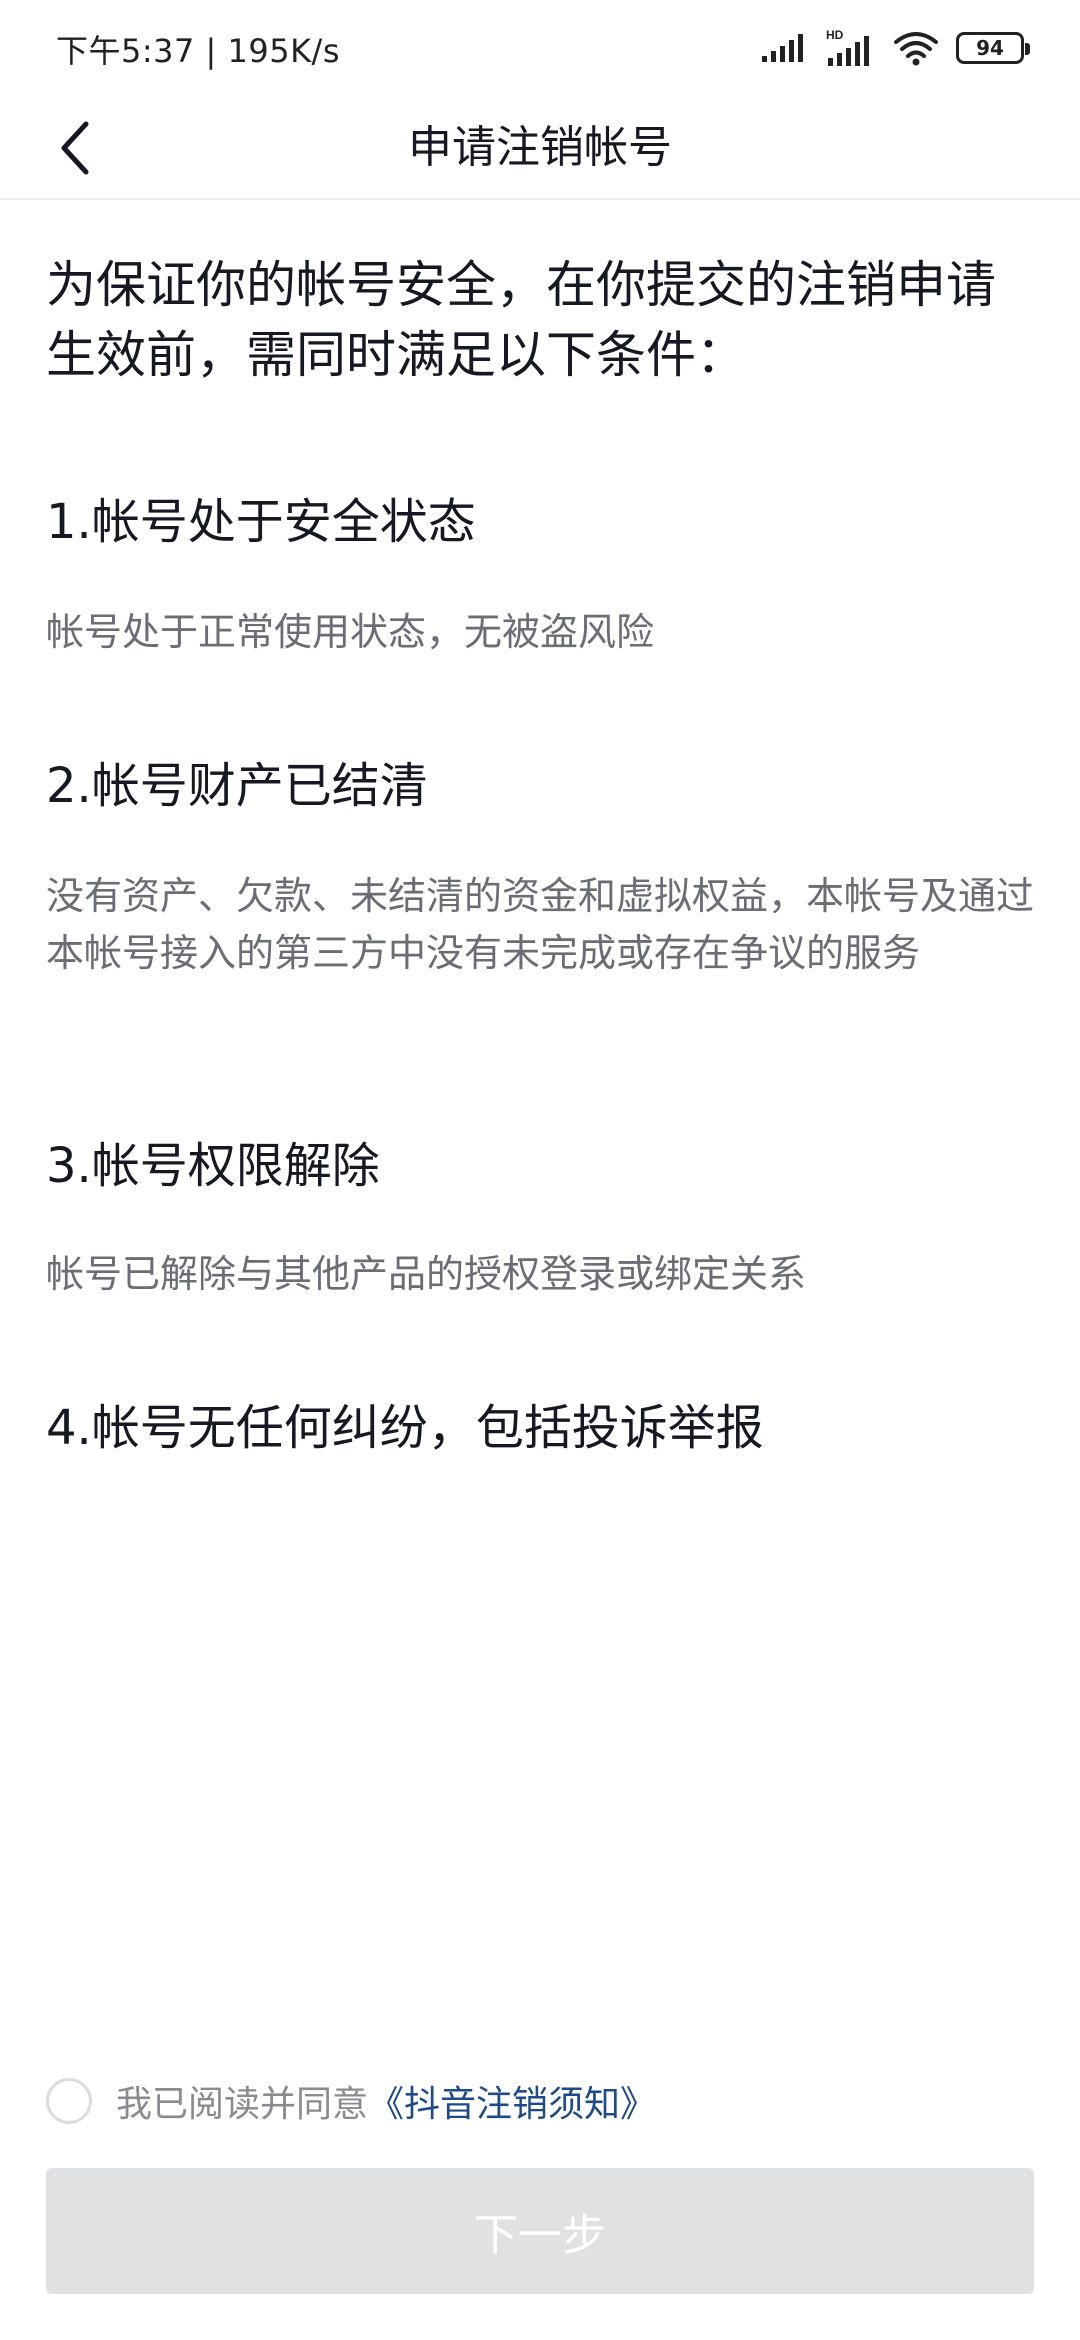 The image size is (1080, 2340). I want to click on nav-bar: 申请注销帐号, so click(540, 148).